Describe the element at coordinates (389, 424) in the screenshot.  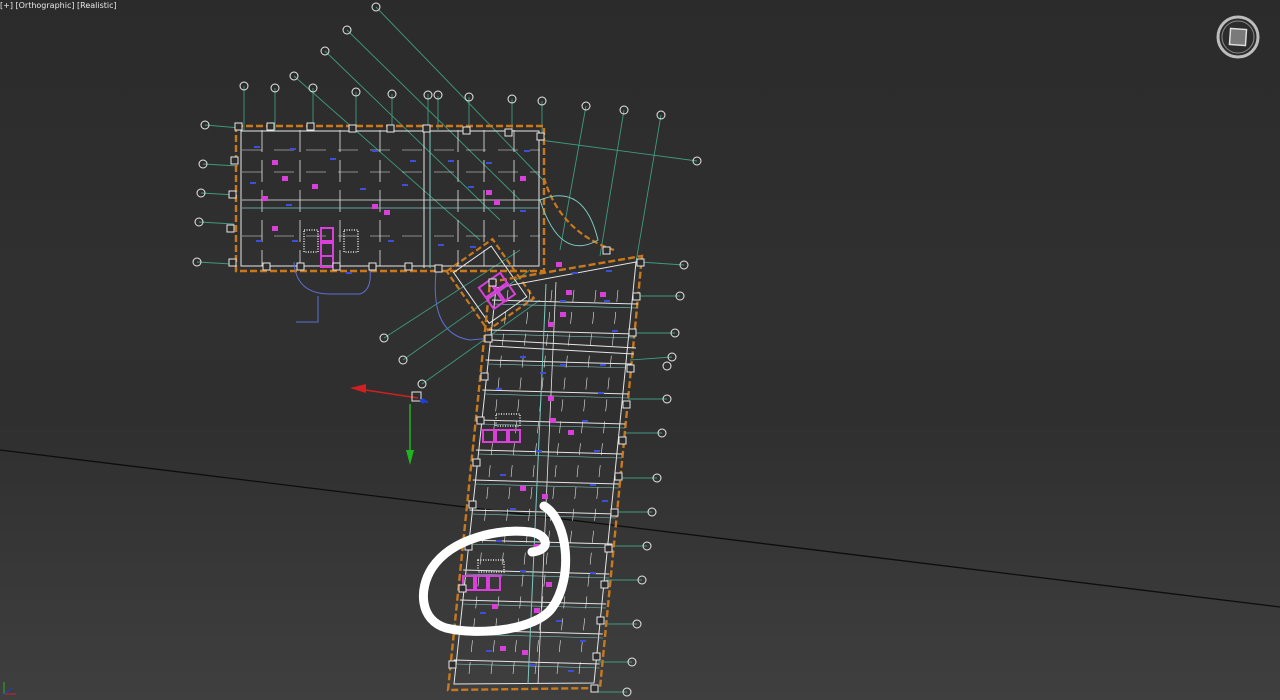
I see `transform-gizmo-icon` at that location.